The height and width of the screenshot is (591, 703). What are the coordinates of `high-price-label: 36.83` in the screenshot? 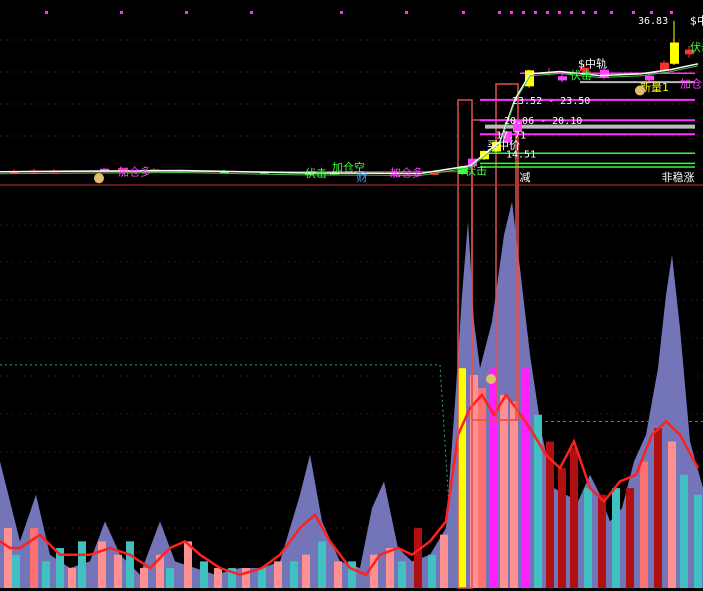 It's located at (653, 21).